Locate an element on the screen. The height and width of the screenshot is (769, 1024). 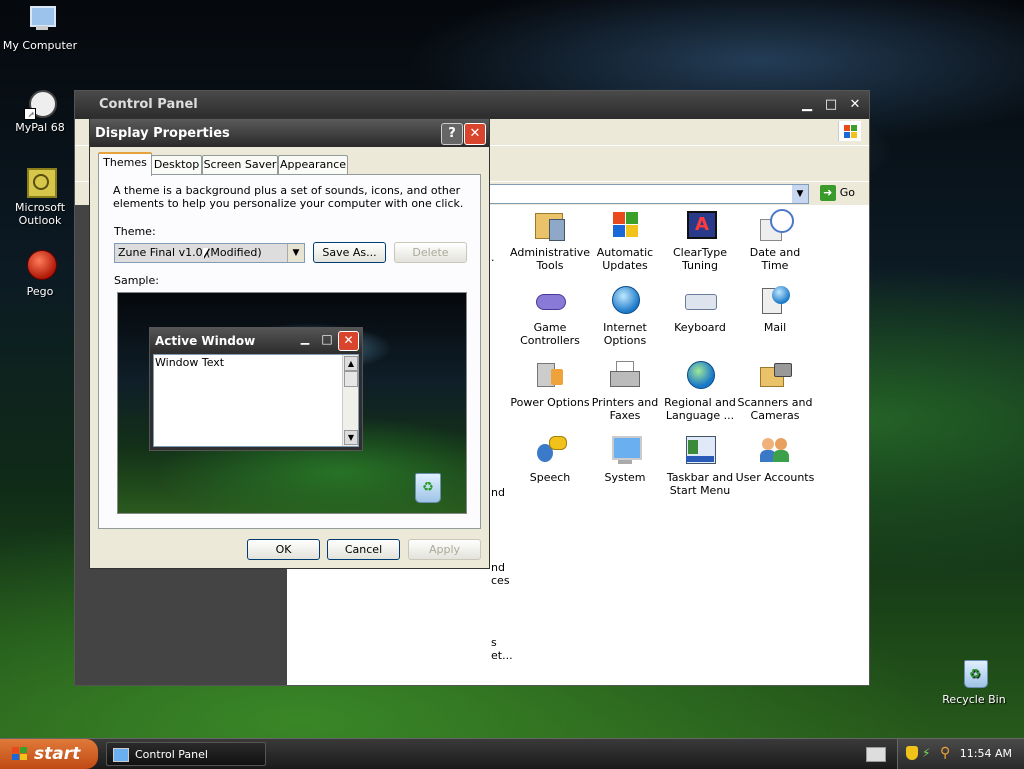
desktop-icon-label: Recycle Bin is located at coordinates (974, 699).